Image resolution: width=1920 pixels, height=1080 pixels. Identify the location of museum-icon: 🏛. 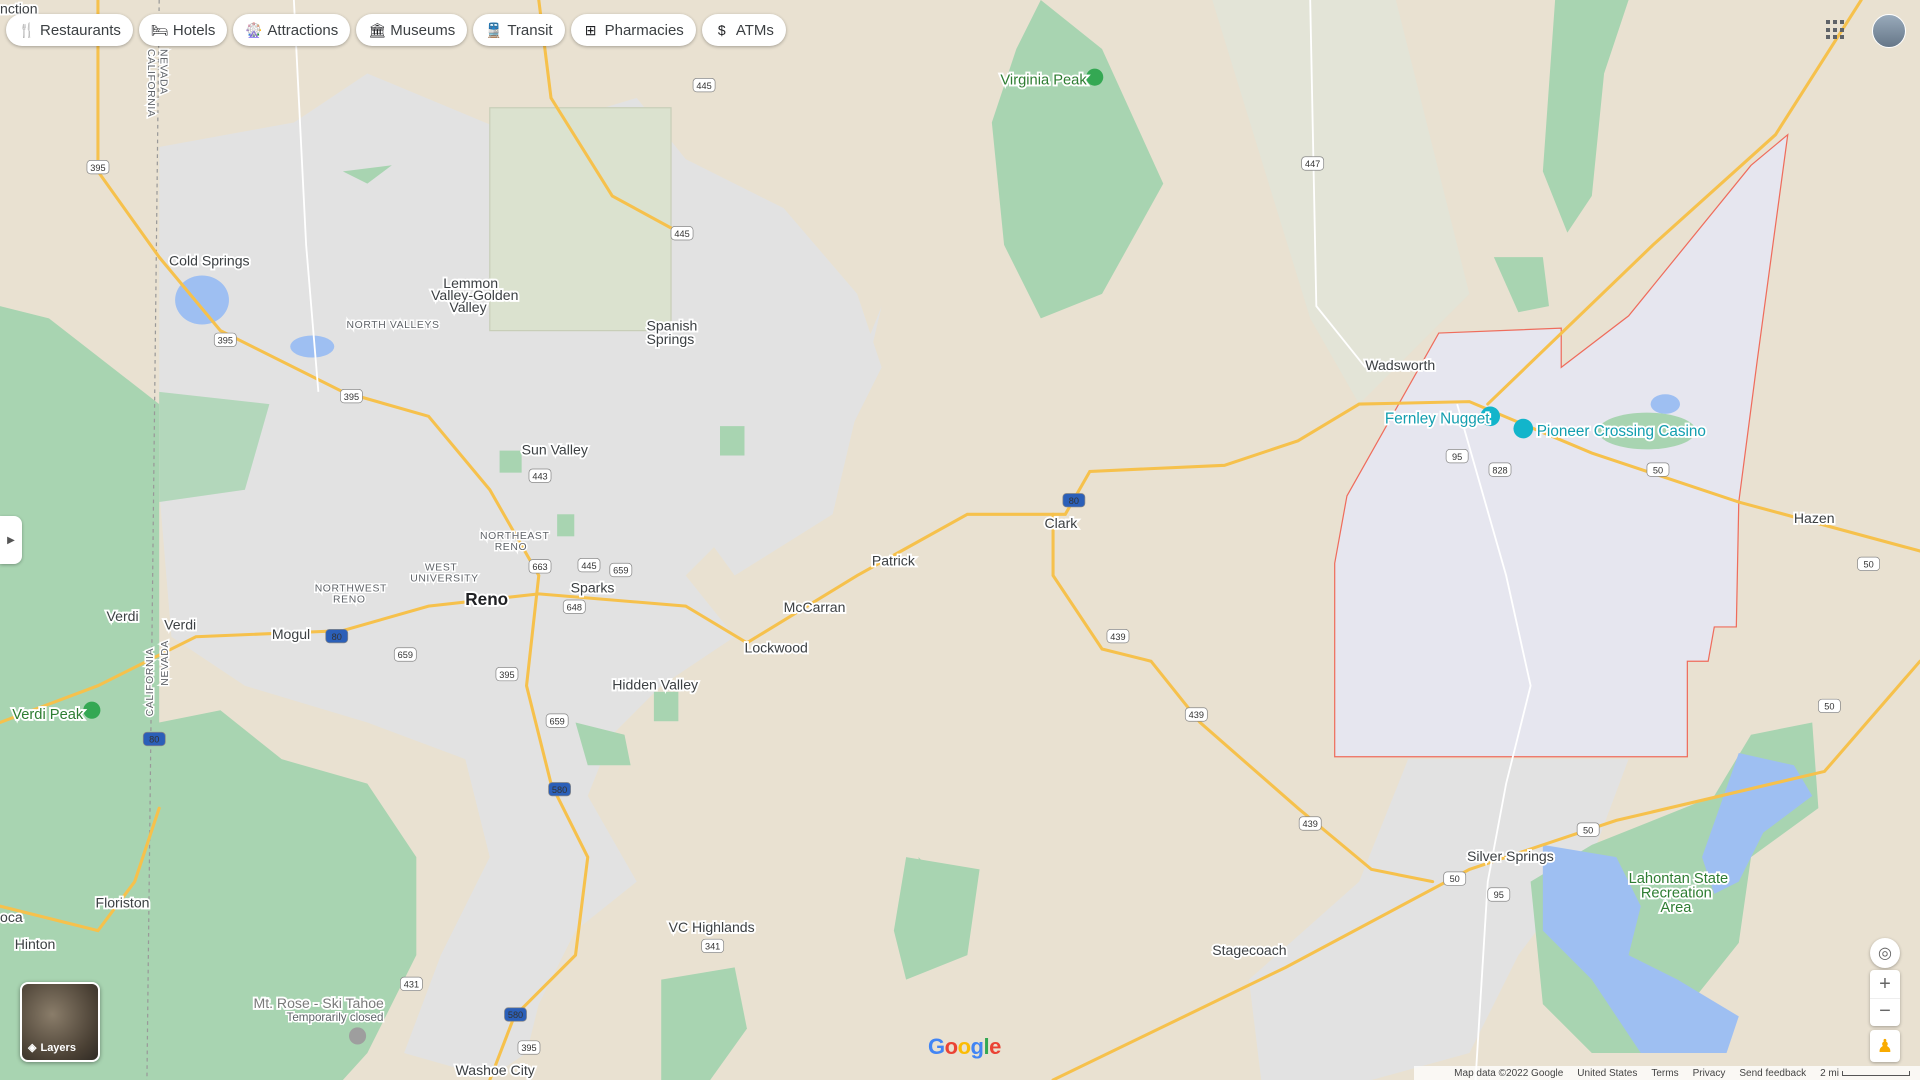
(377, 29).